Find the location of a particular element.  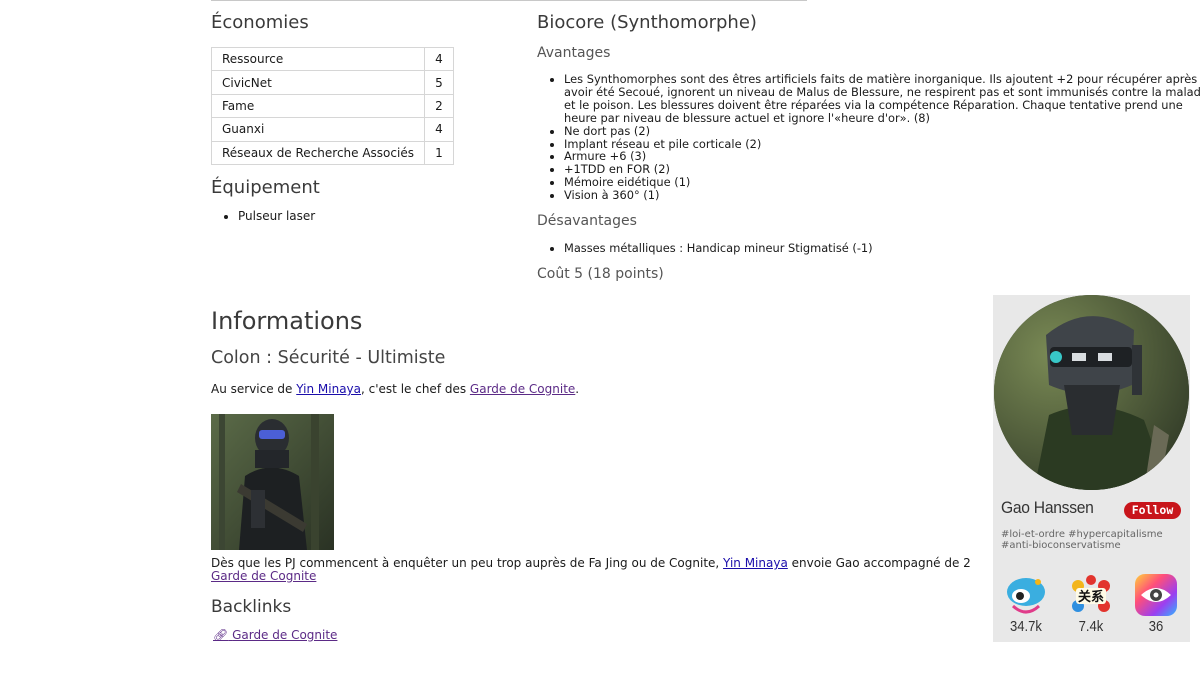

backlink-garde-de-cognite: 🔗︎ Garde de Cognite is located at coordinates (275, 635).